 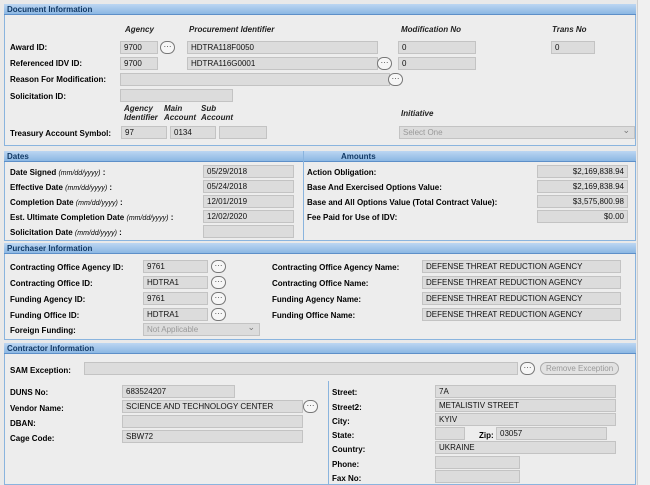 What do you see at coordinates (580, 368) in the screenshot?
I see `remove-exception-button: Remove Exception` at bounding box center [580, 368].